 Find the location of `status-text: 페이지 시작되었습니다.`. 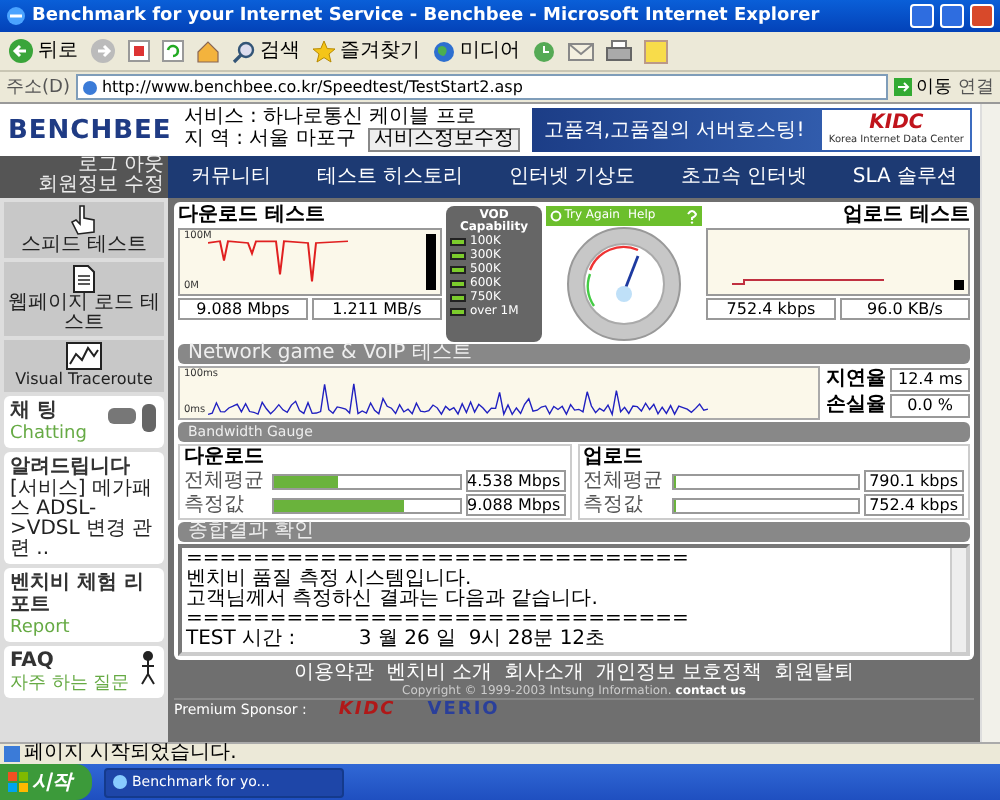

status-text: 페이지 시작되었습니다. is located at coordinates (130, 754).